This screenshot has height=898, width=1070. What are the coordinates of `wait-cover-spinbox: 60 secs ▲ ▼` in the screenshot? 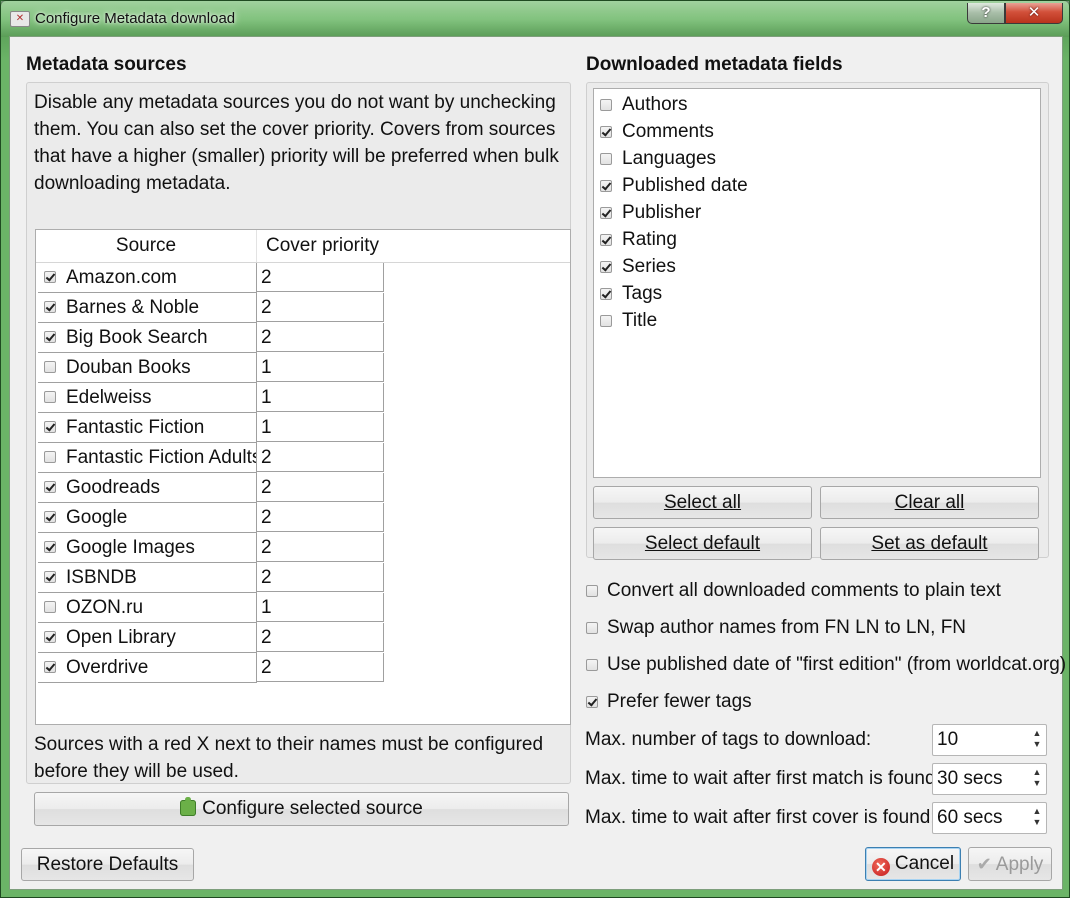 It's located at (989, 818).